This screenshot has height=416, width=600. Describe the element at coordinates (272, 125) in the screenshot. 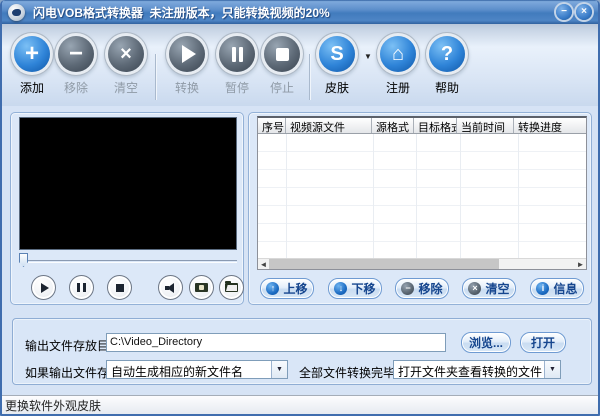

I see `col-index: 序号` at that location.